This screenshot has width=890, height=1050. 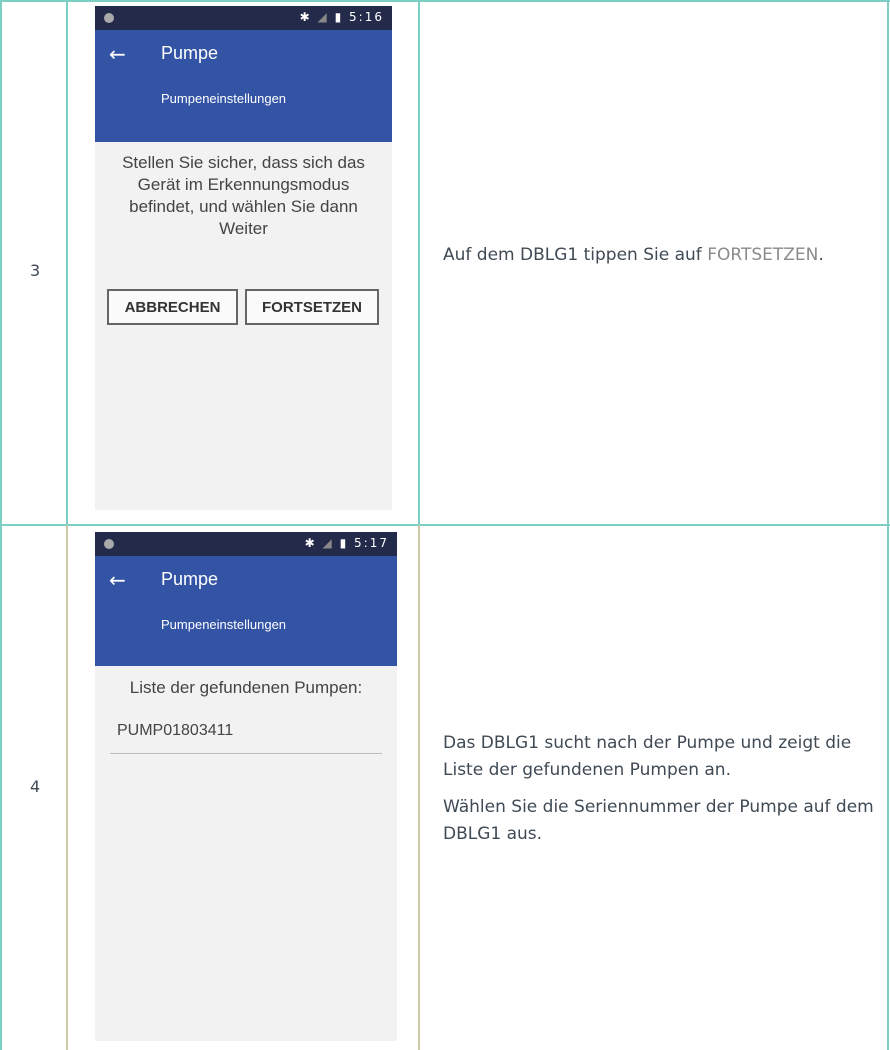 I want to click on status-bar: ✱ ◢ ▮ 5:16, so click(x=243, y=18).